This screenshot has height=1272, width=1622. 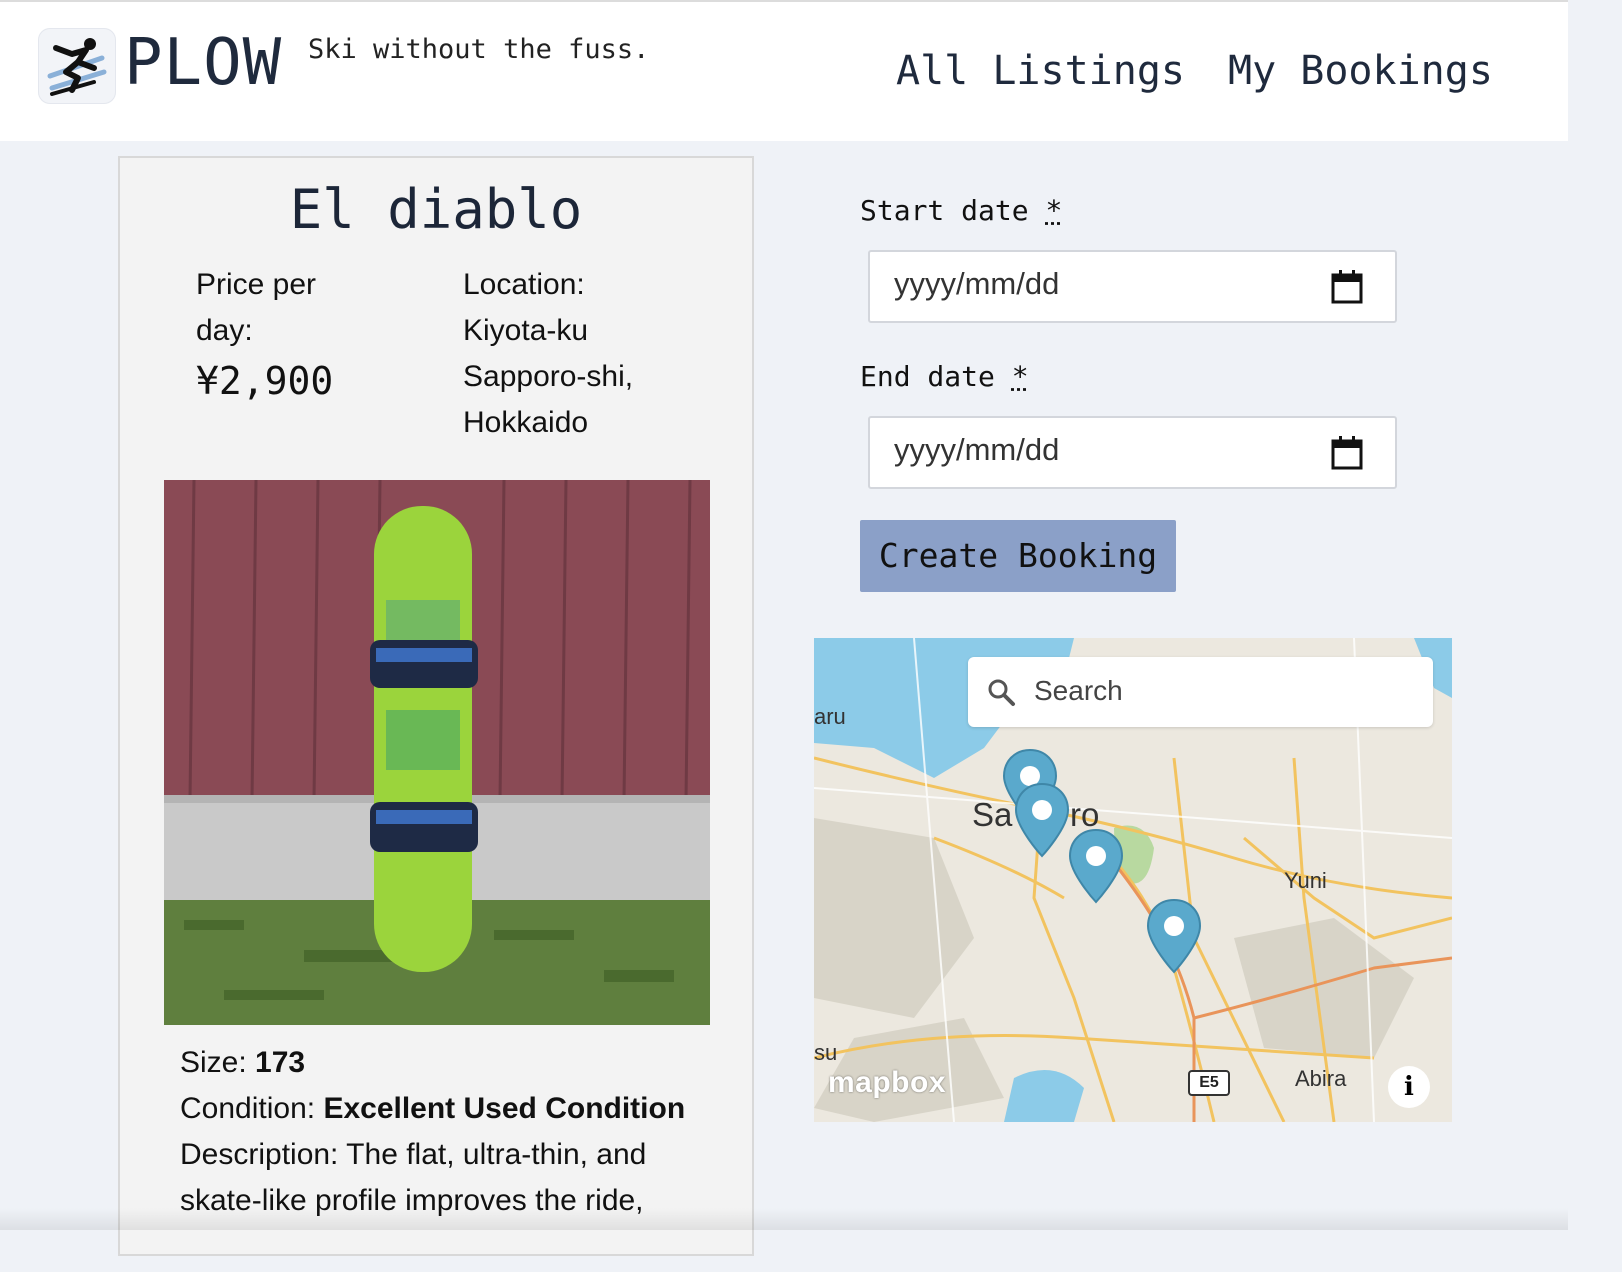 I want to click on end-date-label: End date *, so click(x=944, y=376).